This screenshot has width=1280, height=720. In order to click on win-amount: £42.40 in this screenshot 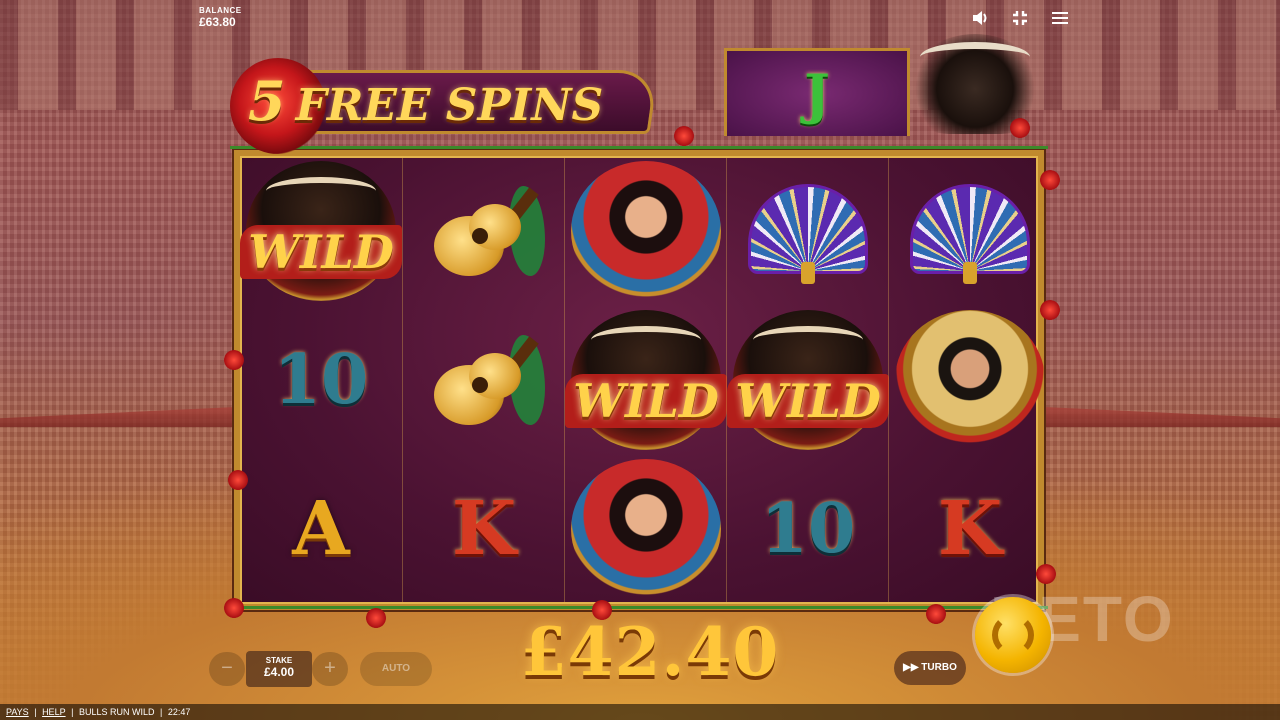, I will do `click(650, 652)`.